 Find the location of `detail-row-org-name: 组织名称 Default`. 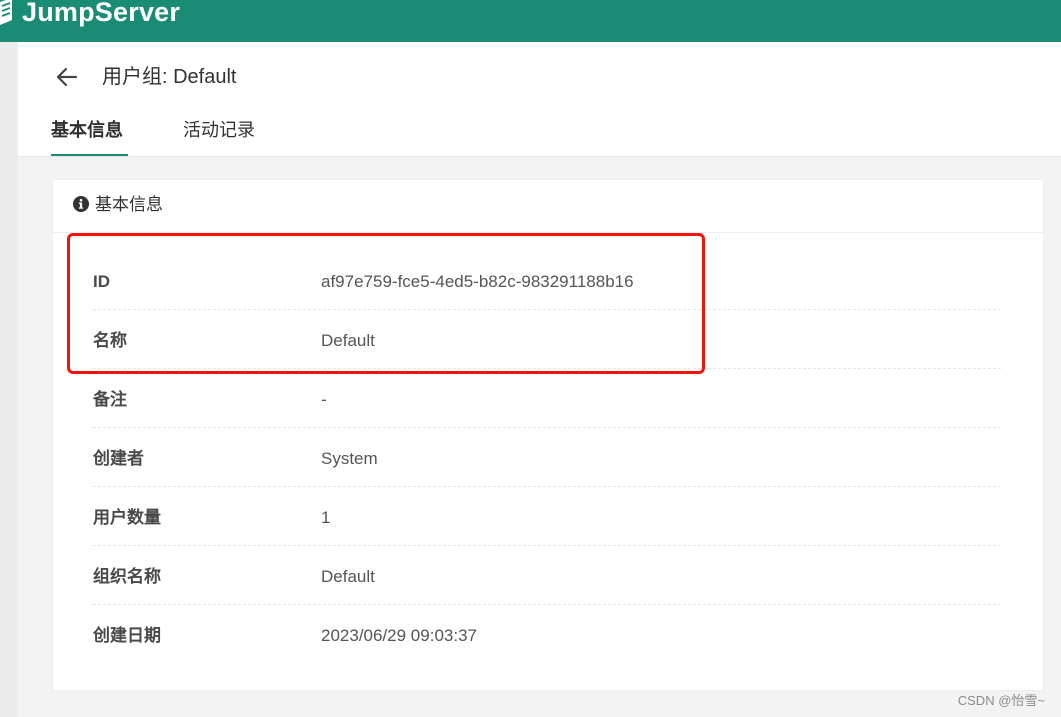

detail-row-org-name: 组织名称 Default is located at coordinates (547, 575).